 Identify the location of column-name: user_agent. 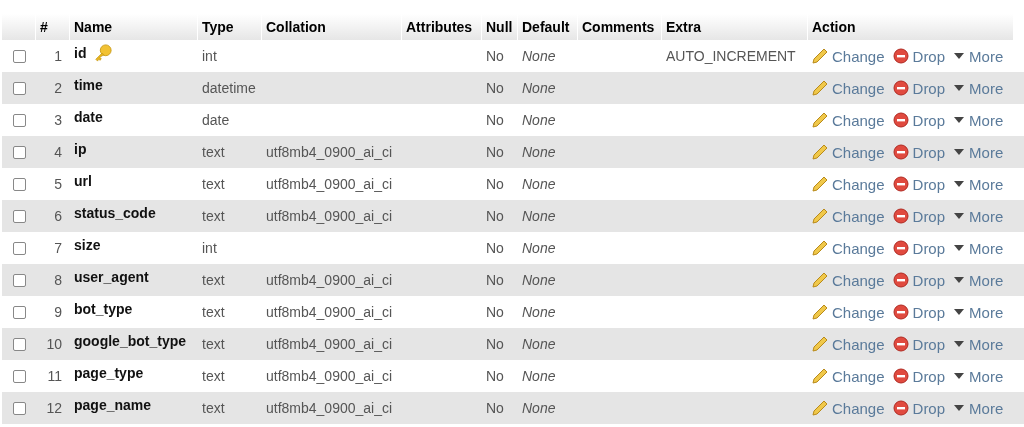
(111, 277).